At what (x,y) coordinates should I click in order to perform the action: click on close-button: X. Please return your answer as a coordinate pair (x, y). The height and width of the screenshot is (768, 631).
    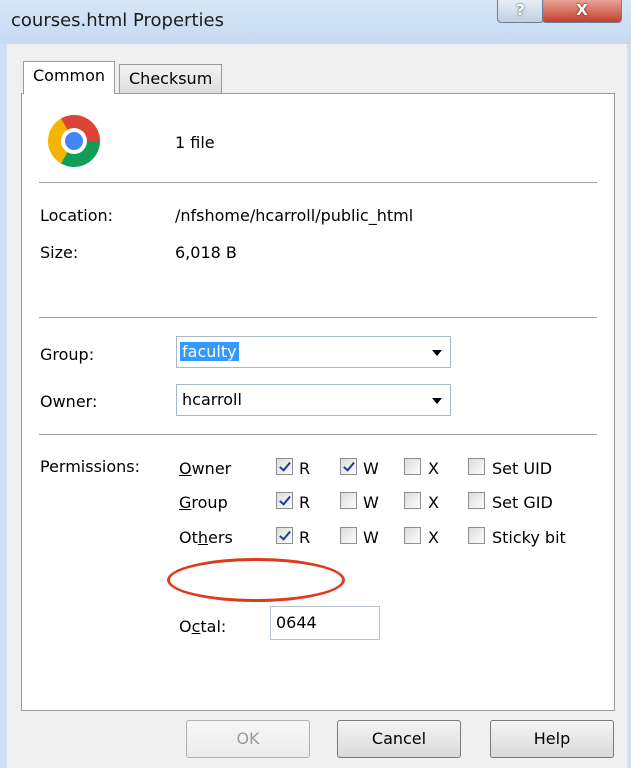
    Looking at the image, I should click on (582, 11).